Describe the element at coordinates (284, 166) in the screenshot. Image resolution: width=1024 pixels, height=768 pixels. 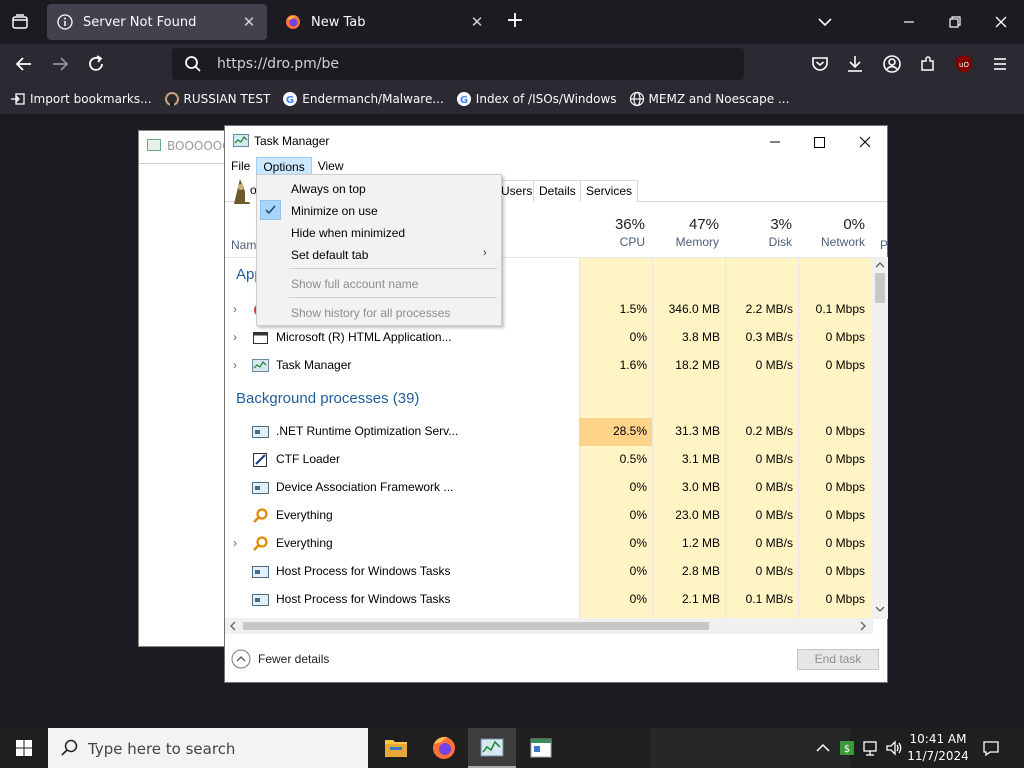
I see `menu-options: Options` at that location.